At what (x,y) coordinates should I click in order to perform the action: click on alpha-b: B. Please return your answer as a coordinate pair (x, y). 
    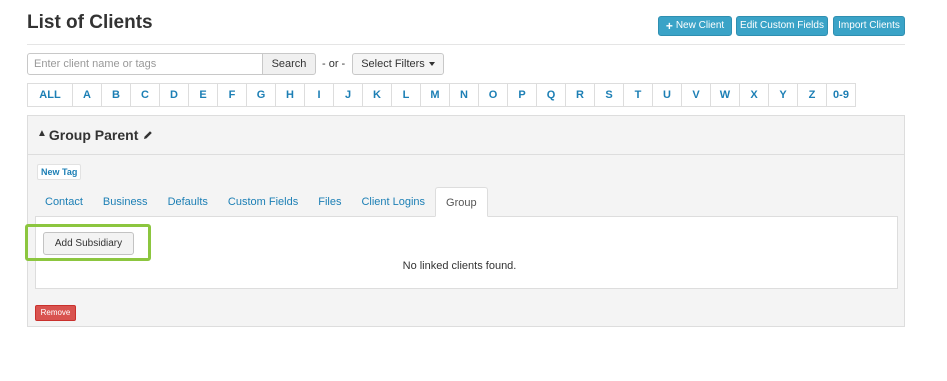
    Looking at the image, I should click on (116, 95).